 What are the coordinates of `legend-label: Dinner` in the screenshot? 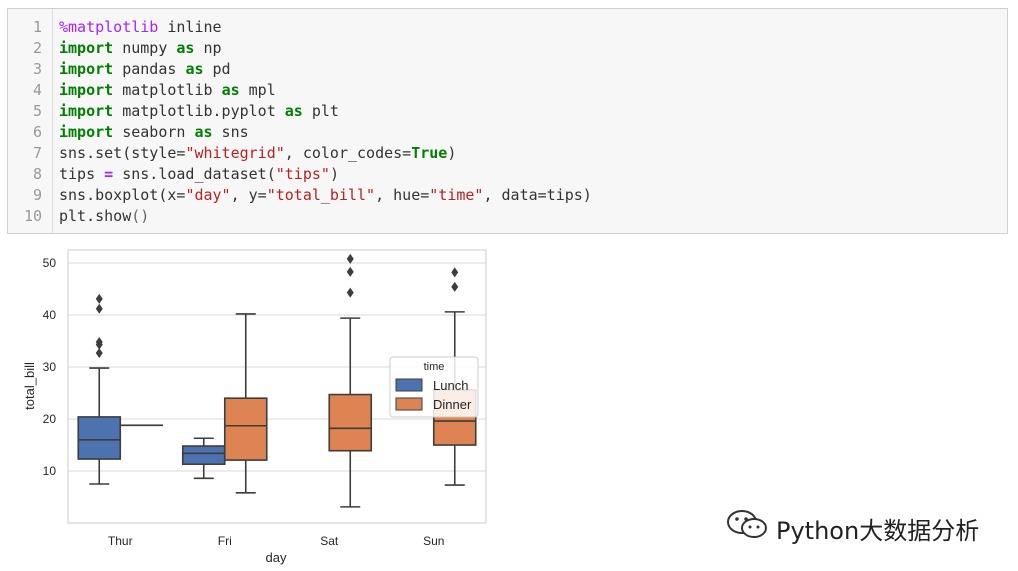 It's located at (452, 404).